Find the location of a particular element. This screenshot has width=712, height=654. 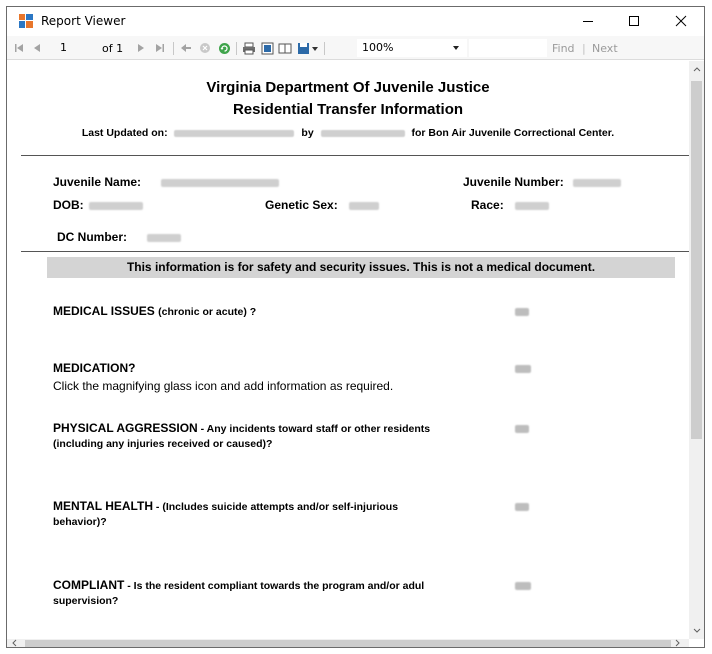

close-icon is located at coordinates (681, 21).